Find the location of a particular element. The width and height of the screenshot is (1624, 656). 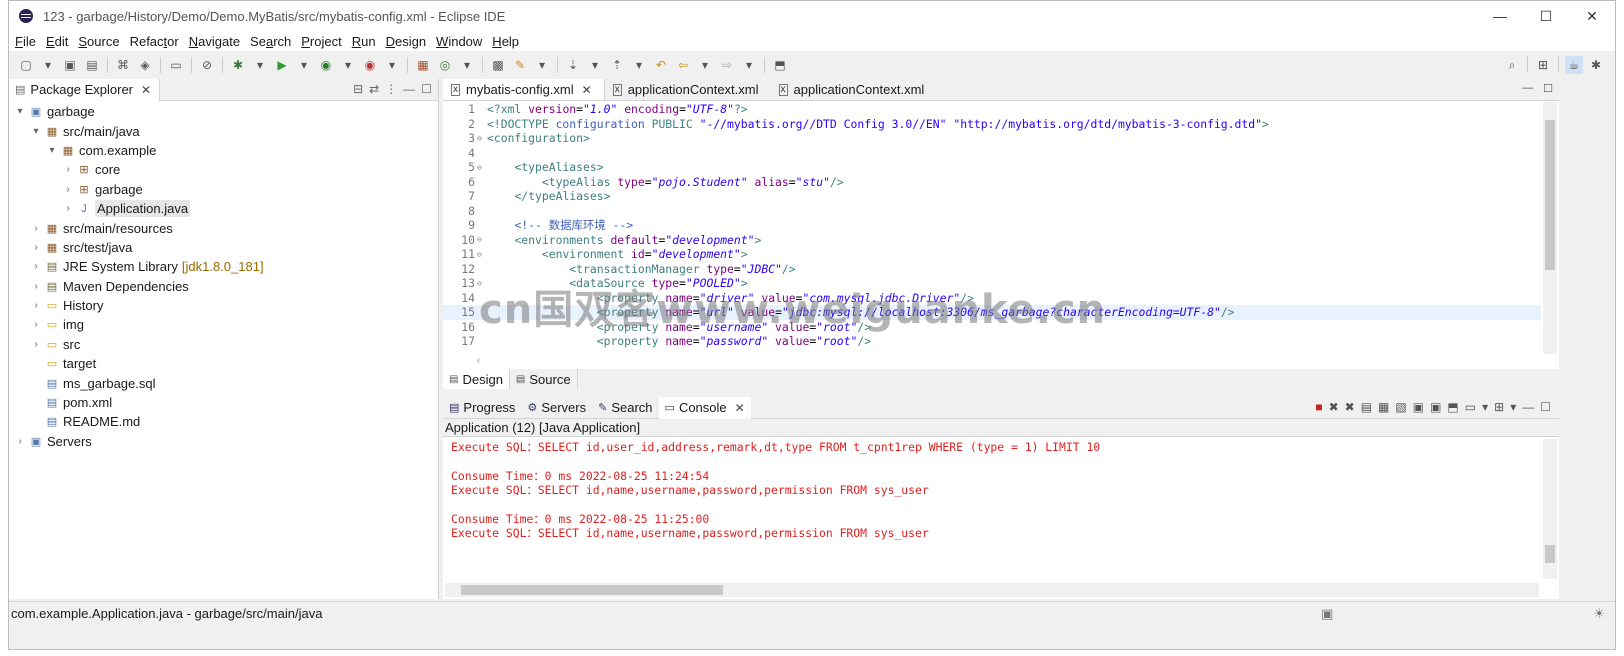

collapse-all-icon: ⊟ is located at coordinates (358, 89).